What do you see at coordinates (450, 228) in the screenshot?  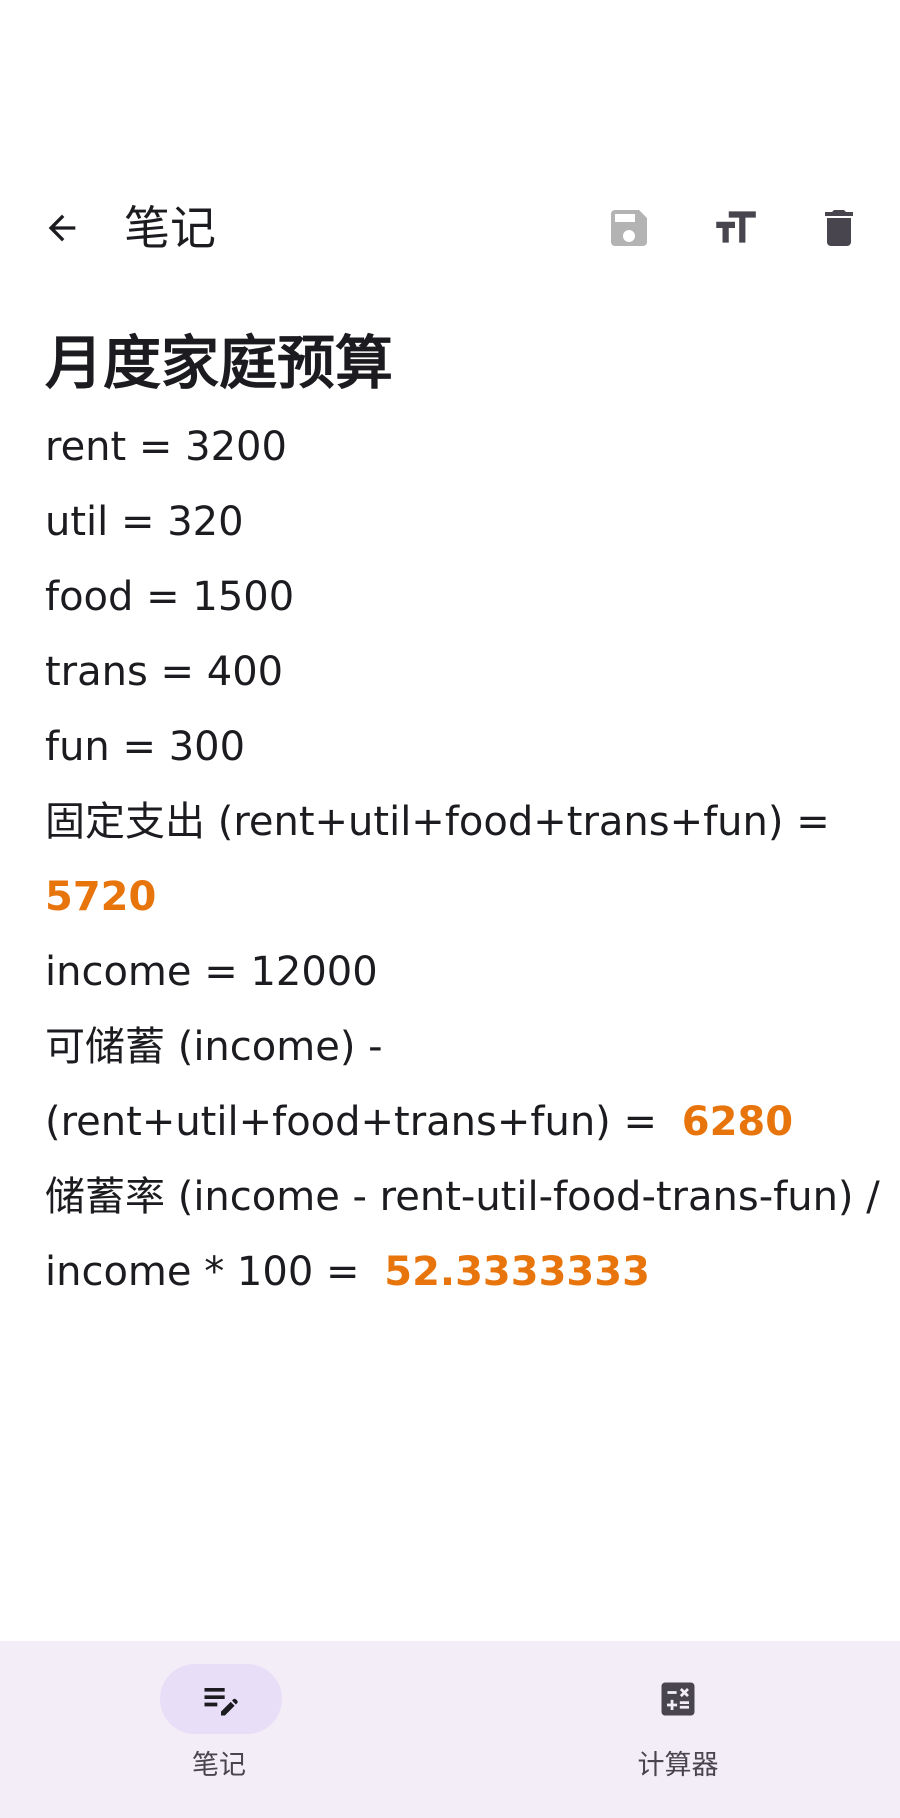 I see `top-app-bar: 笔记` at bounding box center [450, 228].